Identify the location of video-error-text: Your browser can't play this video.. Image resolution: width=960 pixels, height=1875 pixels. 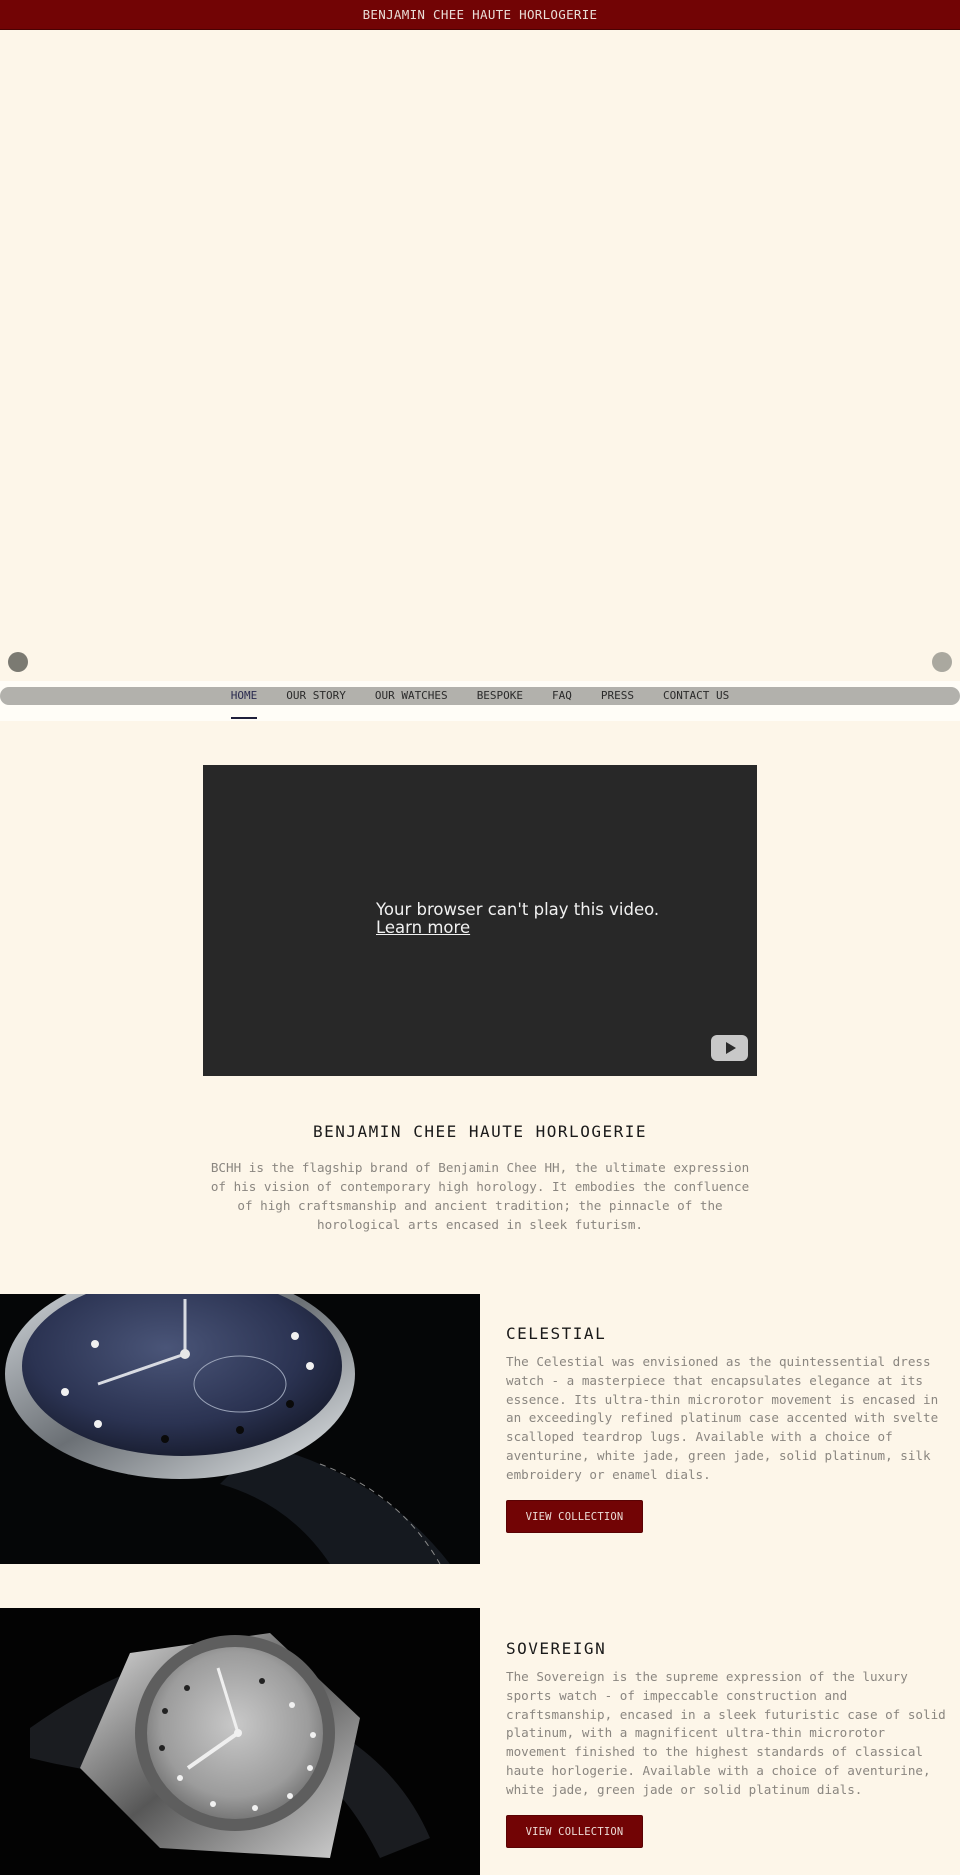
(518, 909).